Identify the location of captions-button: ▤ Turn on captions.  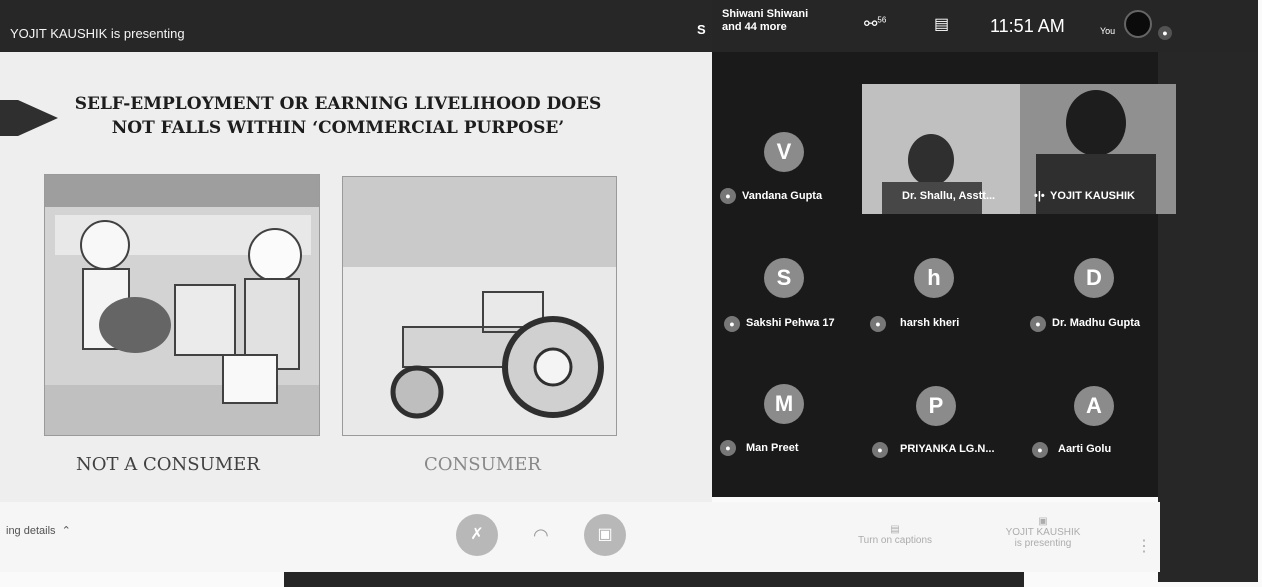
(895, 535).